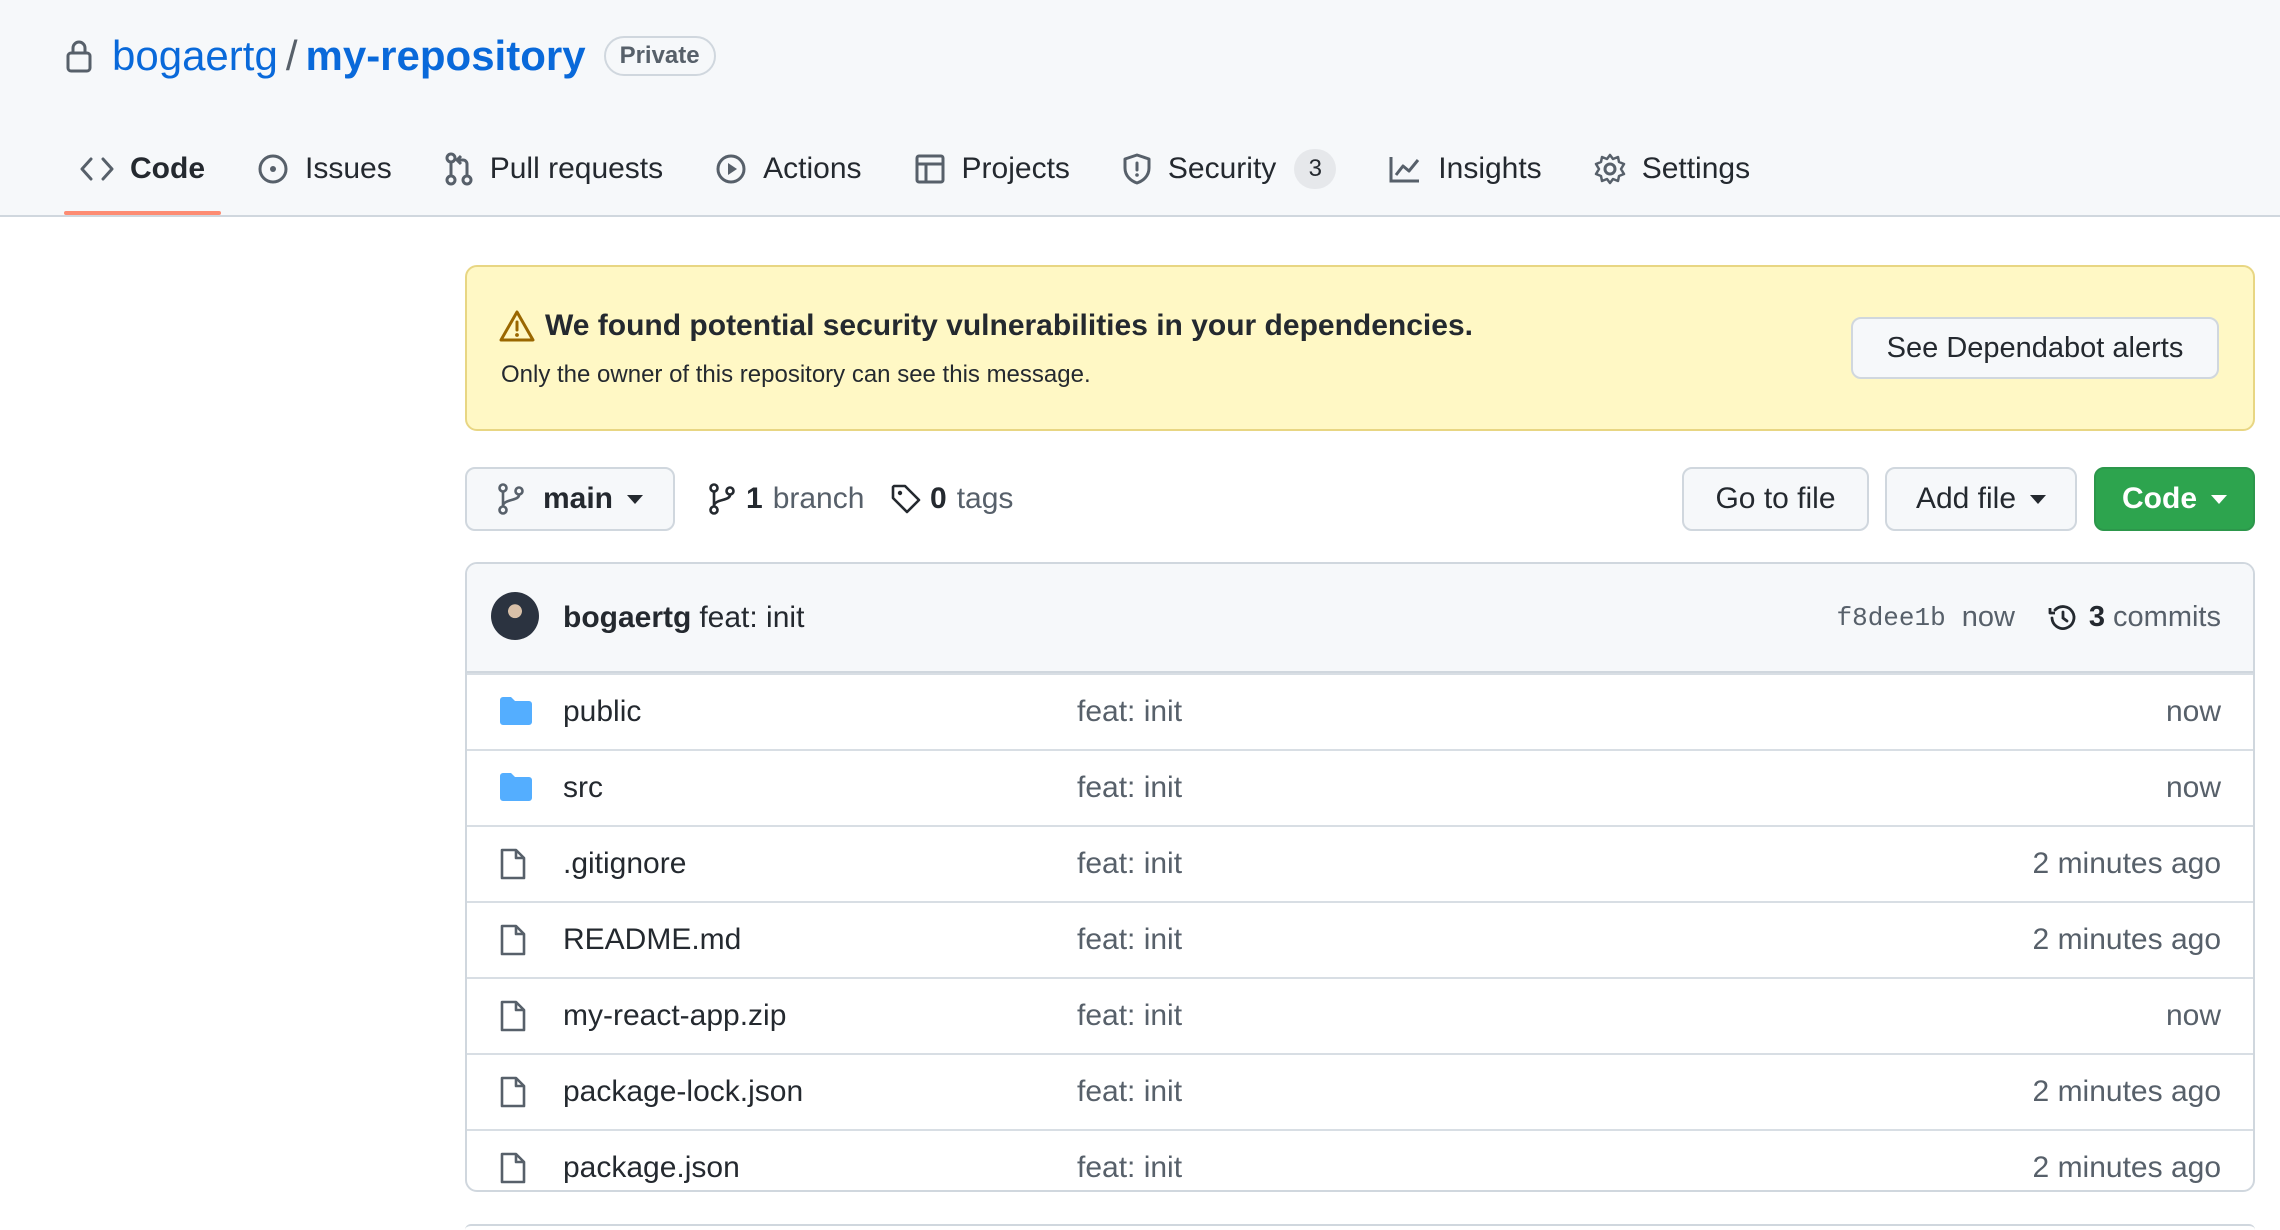 This screenshot has height=1230, width=2280. I want to click on branch-select-button: main, so click(570, 499).